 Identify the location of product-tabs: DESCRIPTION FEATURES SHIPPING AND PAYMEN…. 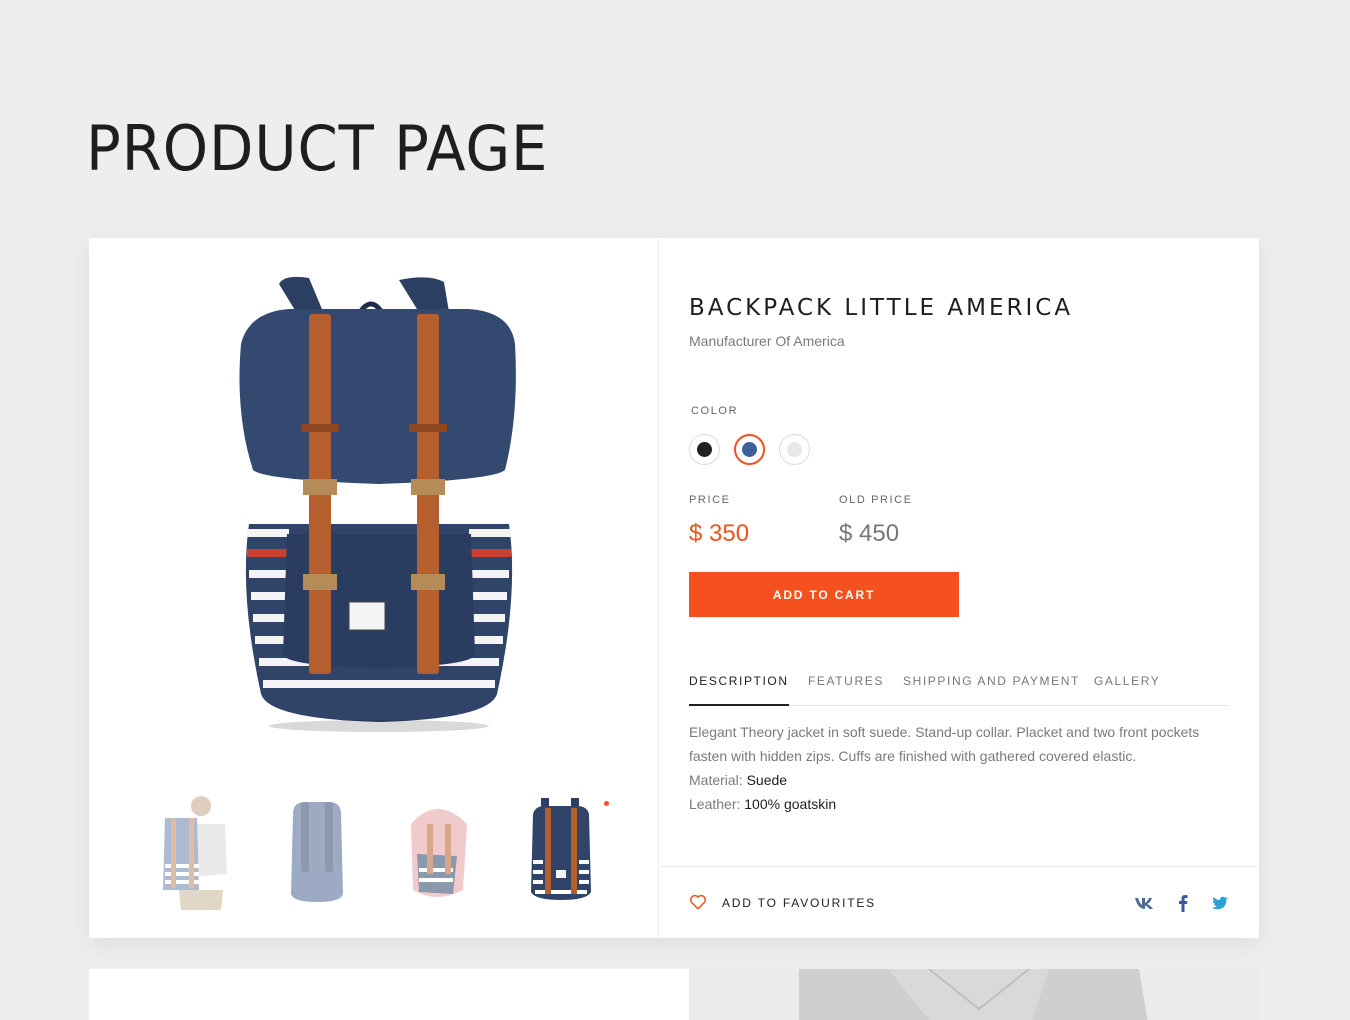
(959, 685).